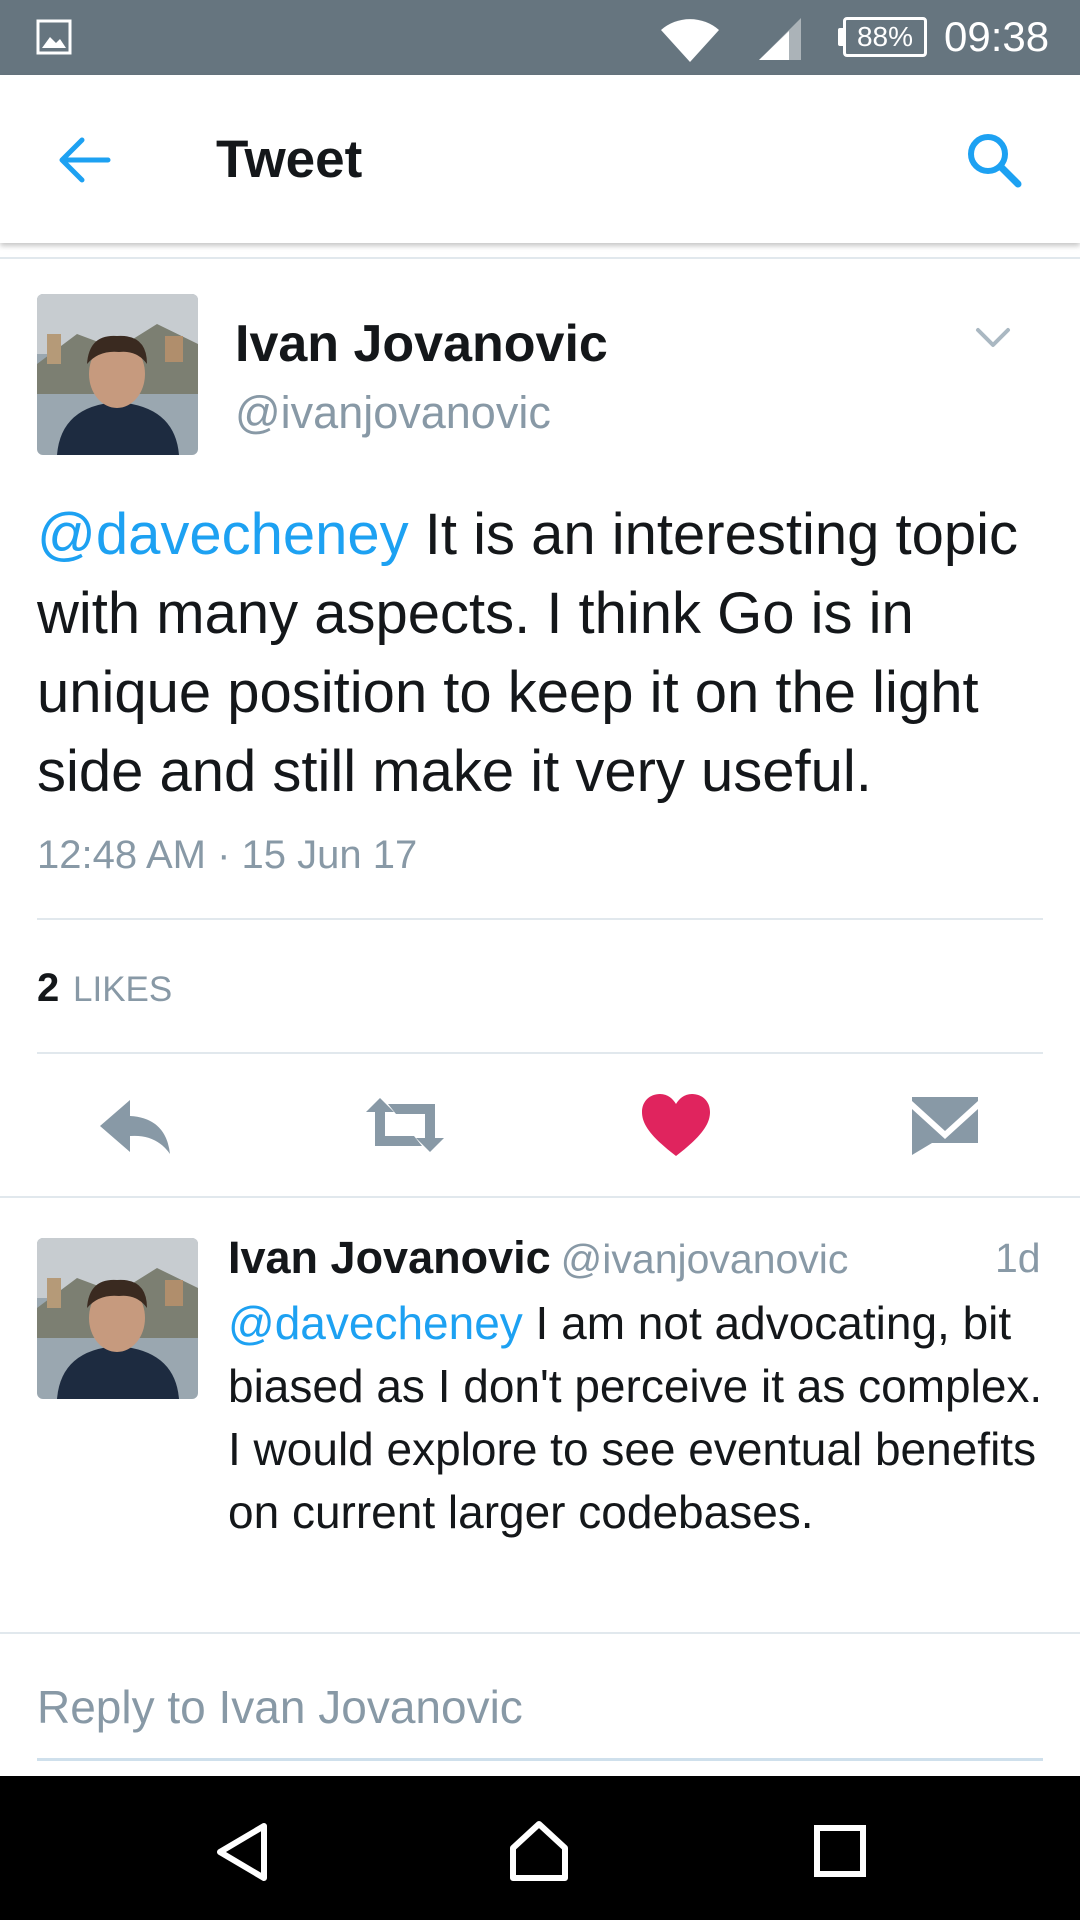 This screenshot has height=1920, width=1080. Describe the element at coordinates (136, 1127) in the screenshot. I see `reply-icon` at that location.